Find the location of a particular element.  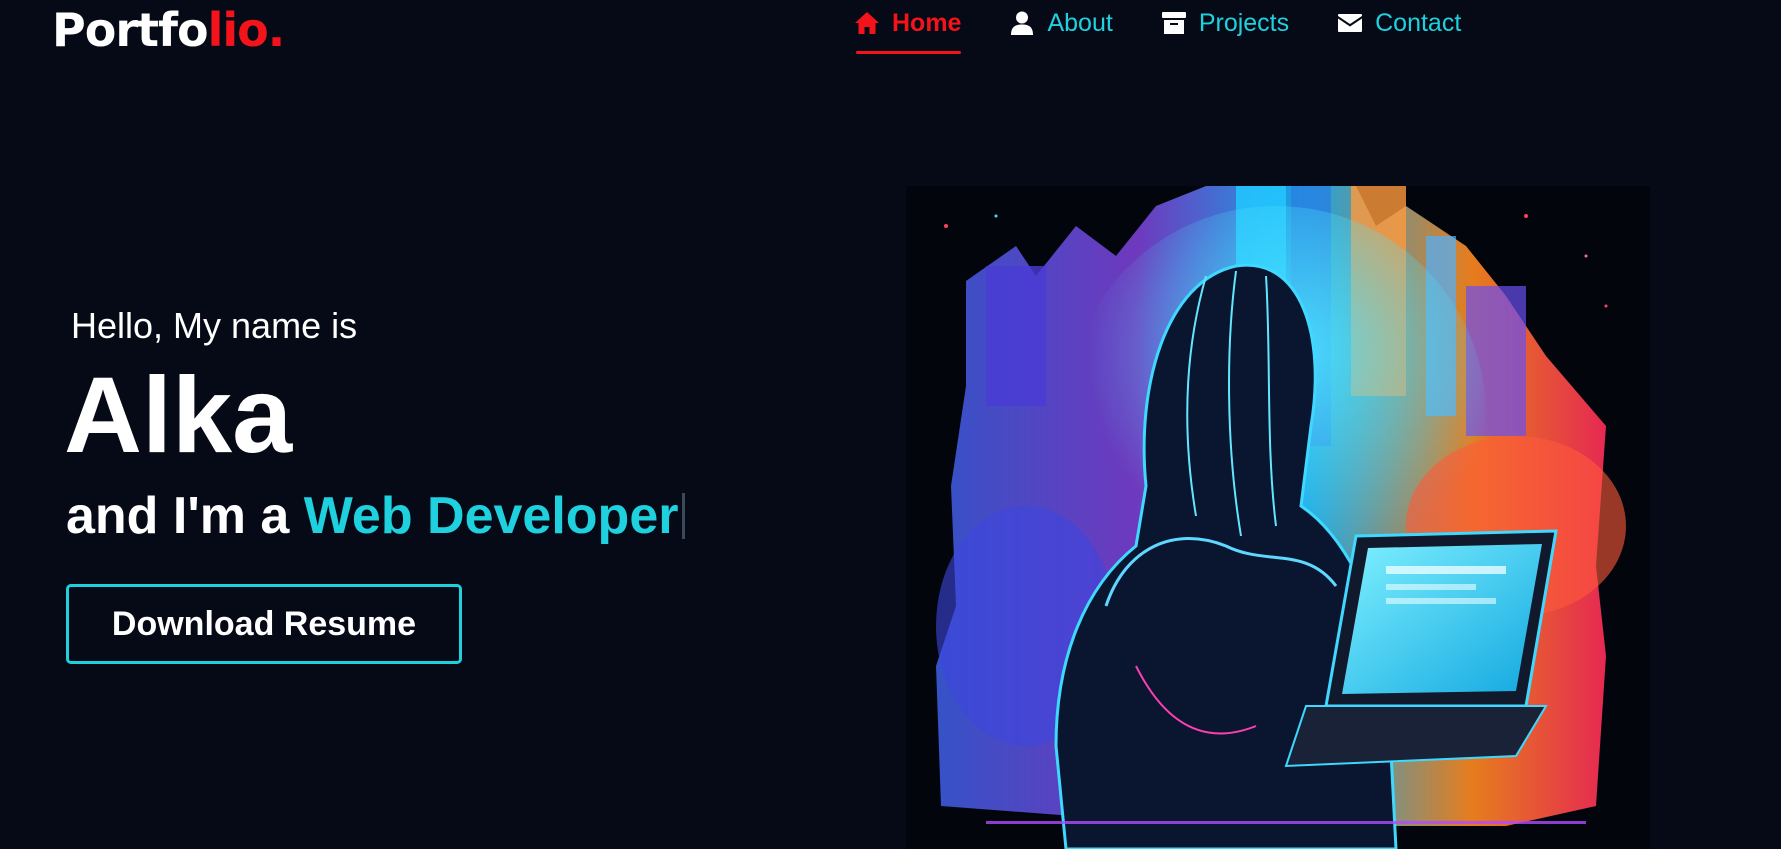

nav-home: Home is located at coordinates (908, 27).